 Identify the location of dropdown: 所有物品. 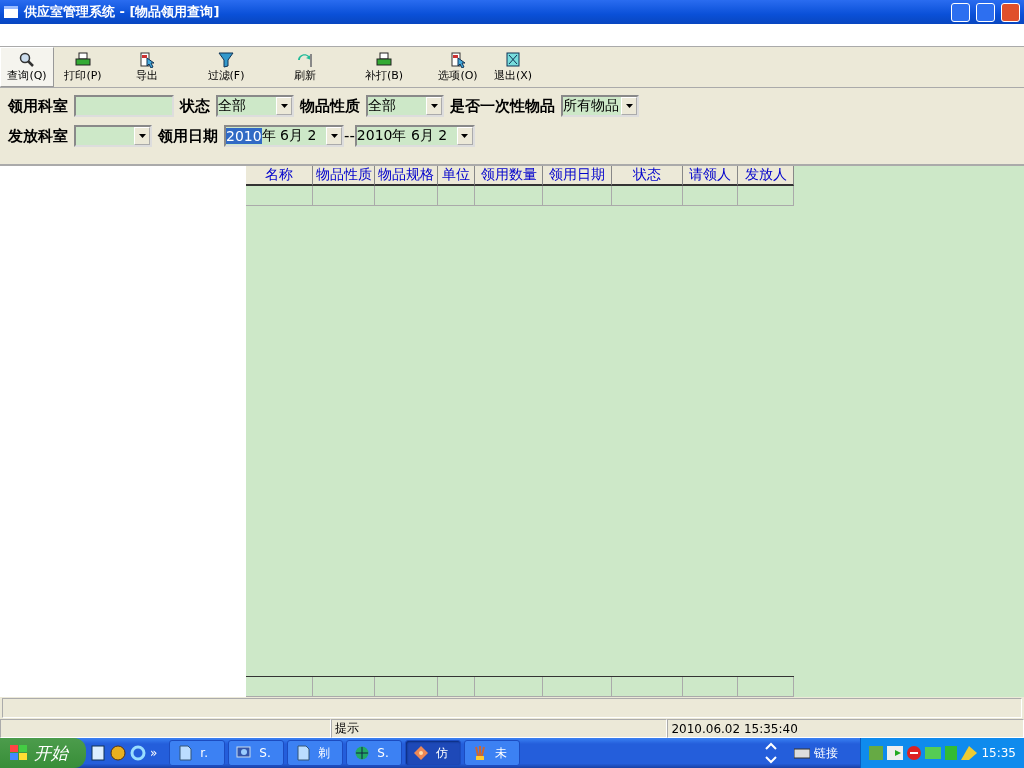
(600, 106).